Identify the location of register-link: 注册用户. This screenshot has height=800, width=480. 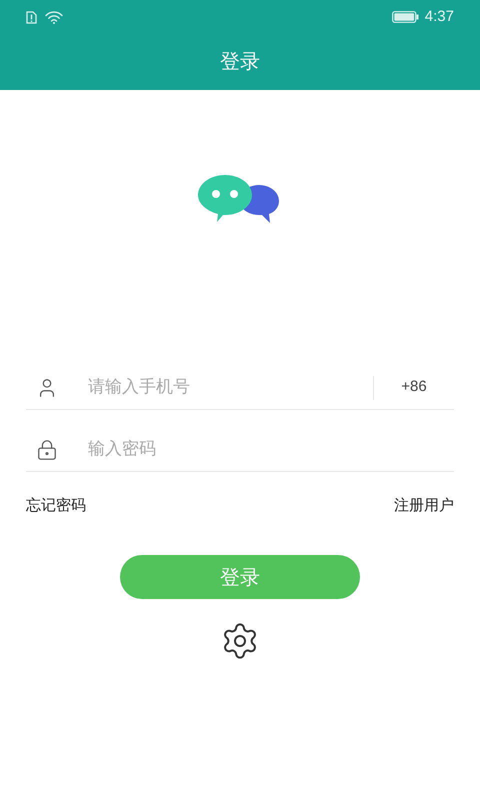
(424, 505).